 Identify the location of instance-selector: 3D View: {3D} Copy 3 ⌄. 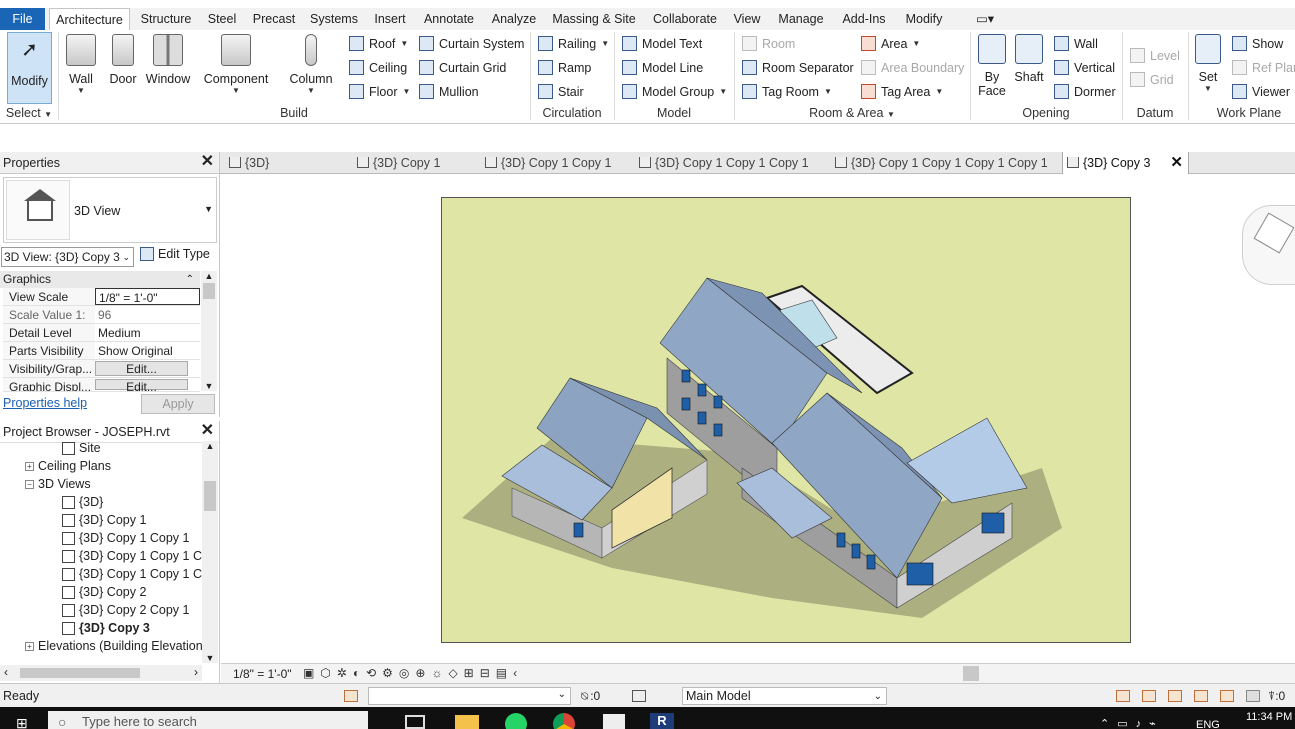
(67, 257).